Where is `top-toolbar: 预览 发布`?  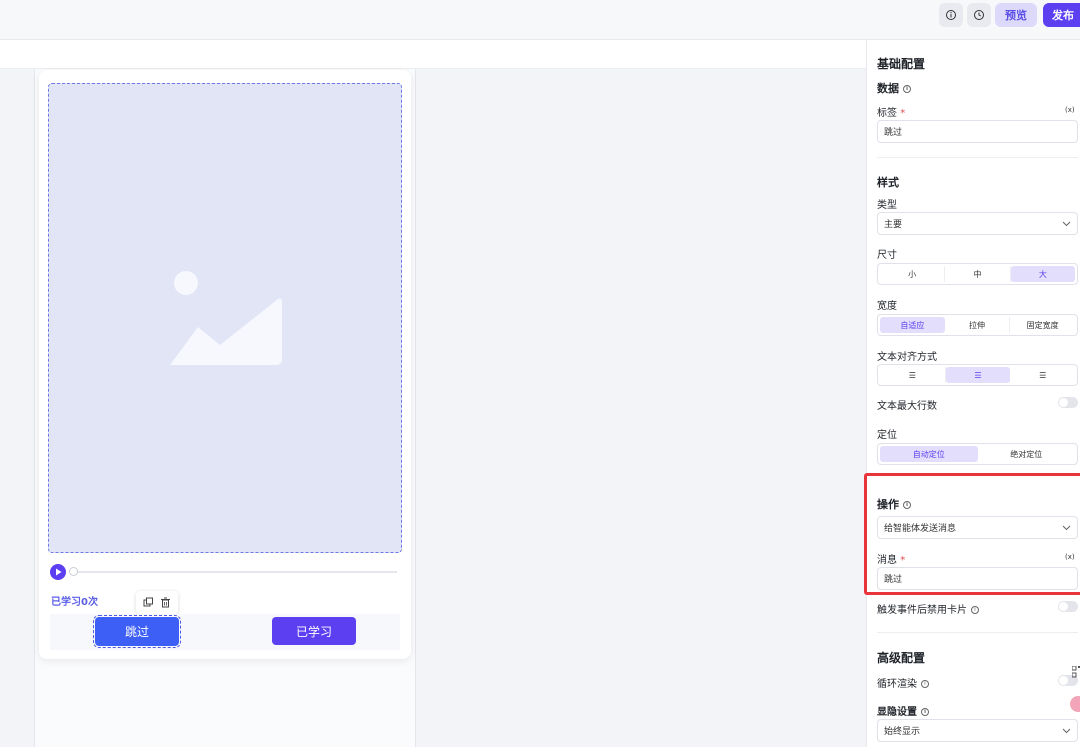 top-toolbar: 预览 发布 is located at coordinates (540, 20).